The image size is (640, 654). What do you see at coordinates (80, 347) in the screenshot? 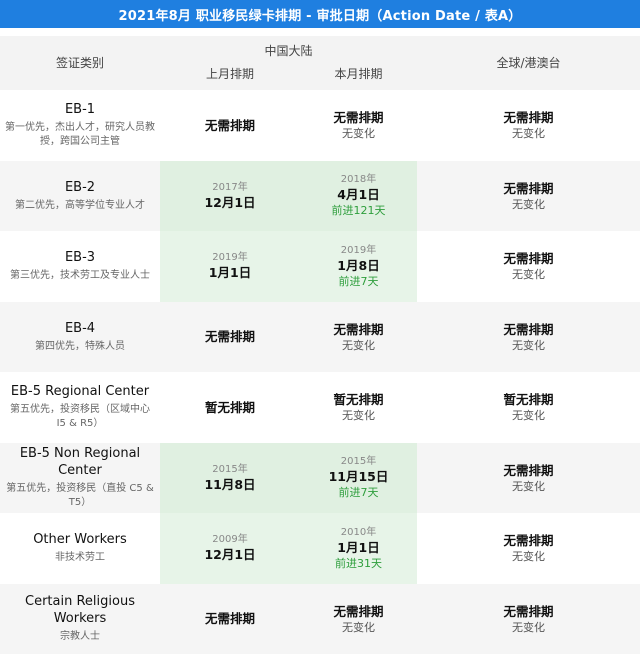
I see `category-desc: 第四优先，特殊人员` at bounding box center [80, 347].